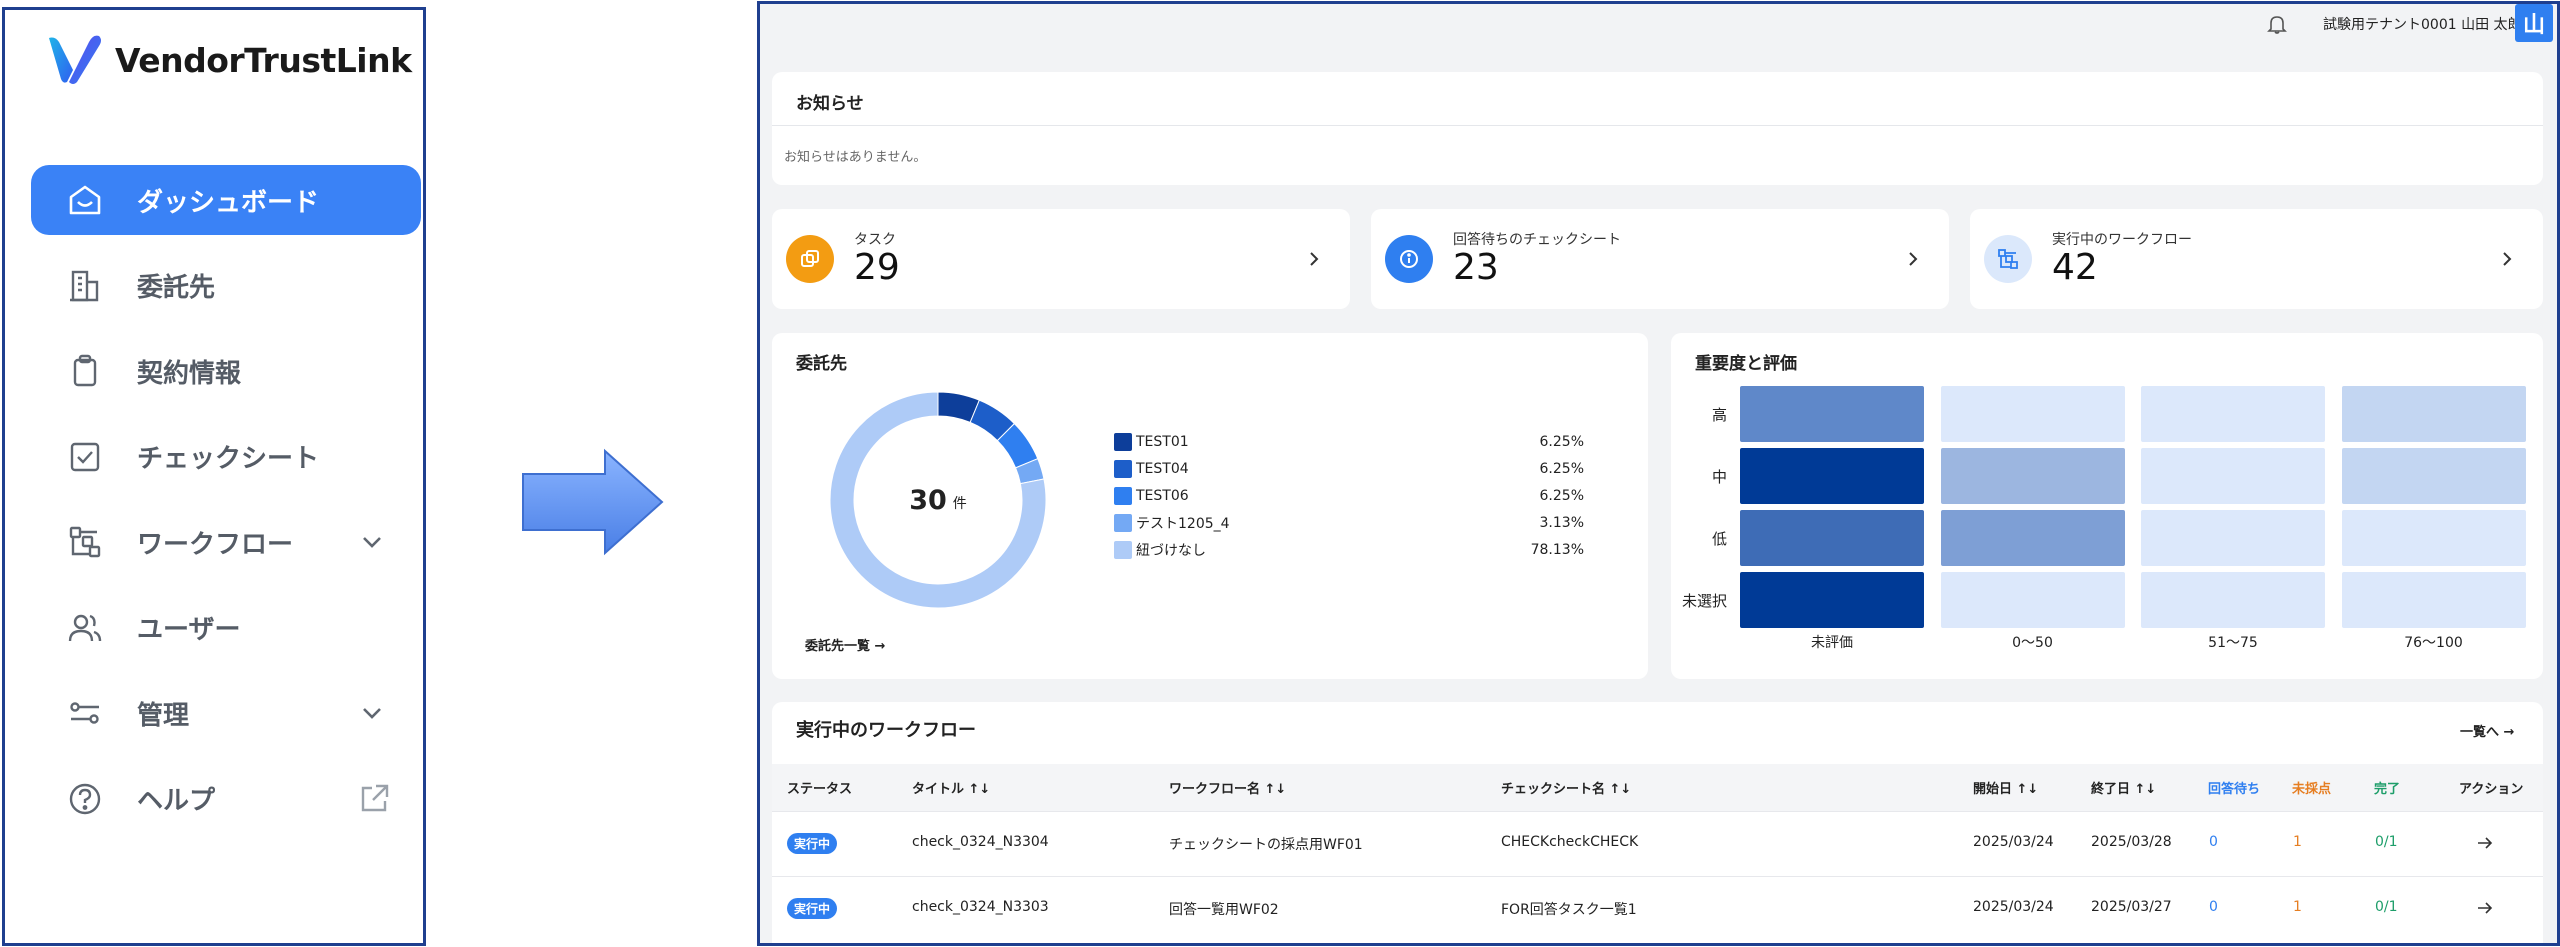  Describe the element at coordinates (85, 799) in the screenshot. I see `help-icon` at that location.